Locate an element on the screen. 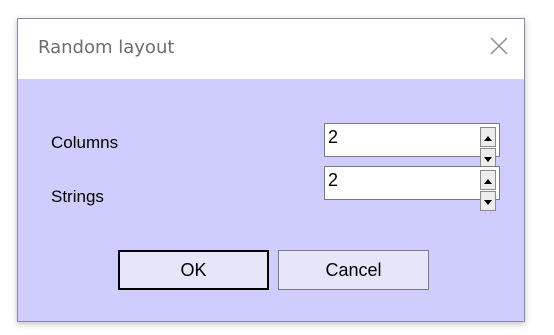  strings-label: Strings is located at coordinates (77, 196).